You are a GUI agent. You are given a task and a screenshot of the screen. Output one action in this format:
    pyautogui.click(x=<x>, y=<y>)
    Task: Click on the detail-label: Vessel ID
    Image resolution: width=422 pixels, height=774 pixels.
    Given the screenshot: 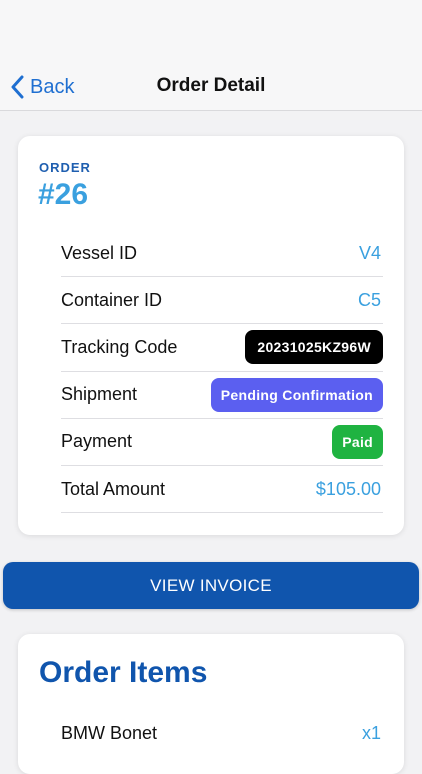 What is the action you would take?
    pyautogui.click(x=99, y=252)
    